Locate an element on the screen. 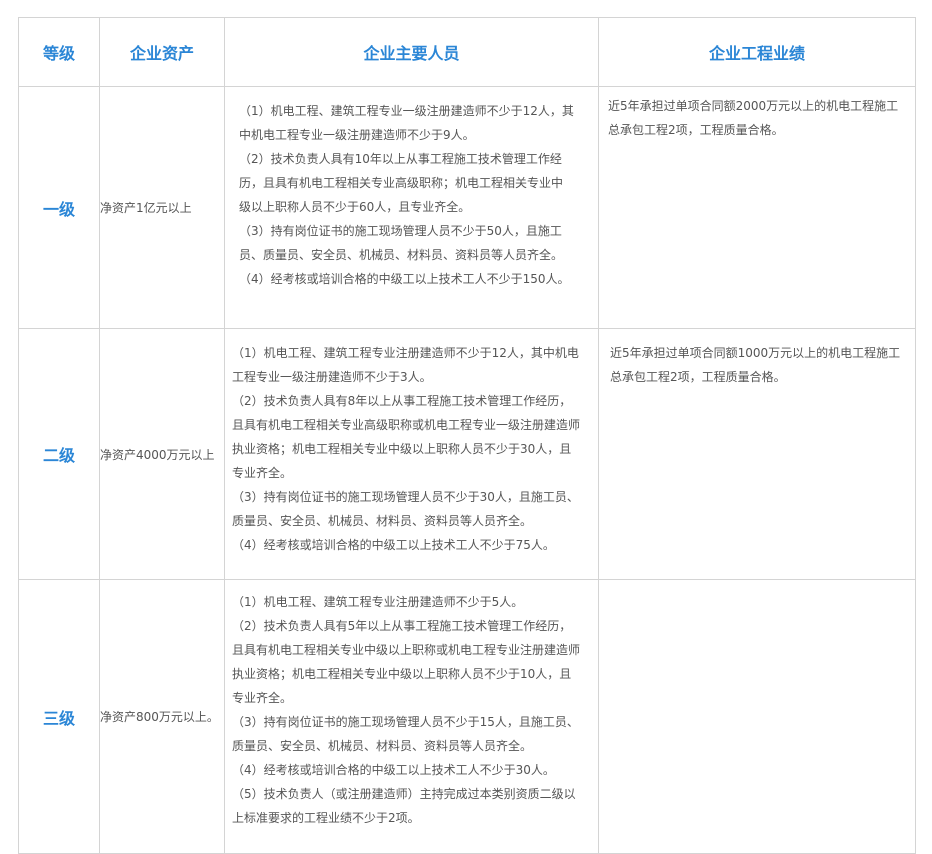 This screenshot has height=854, width=932. staff-requirement: （4）经考核或培训合格的中级工以上技术工人不少于30人。 is located at coordinates (393, 770).